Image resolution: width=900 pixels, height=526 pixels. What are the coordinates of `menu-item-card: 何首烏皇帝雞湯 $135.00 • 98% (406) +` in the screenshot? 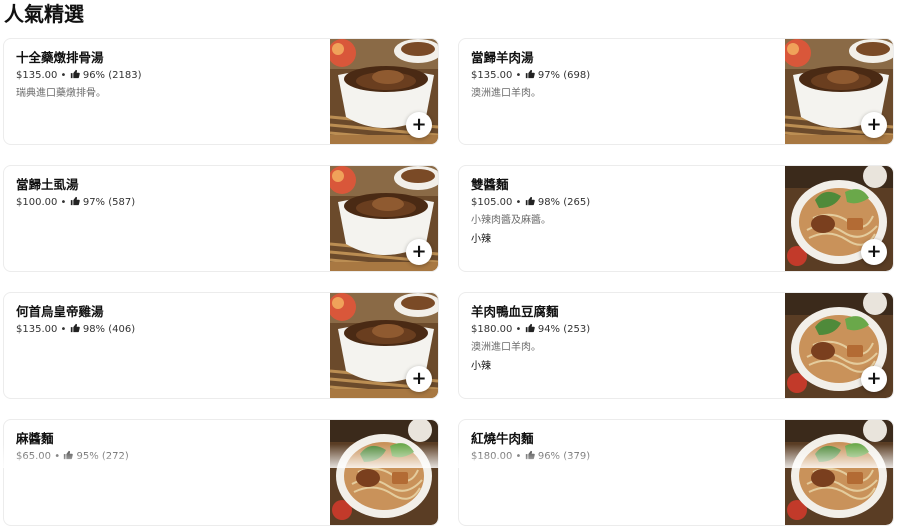 It's located at (221, 345).